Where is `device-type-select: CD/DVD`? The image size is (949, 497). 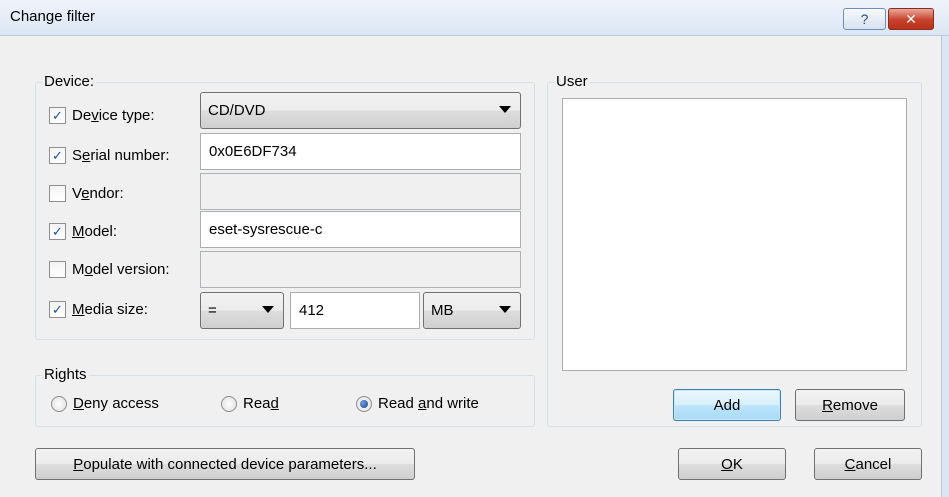
device-type-select: CD/DVD is located at coordinates (360, 110).